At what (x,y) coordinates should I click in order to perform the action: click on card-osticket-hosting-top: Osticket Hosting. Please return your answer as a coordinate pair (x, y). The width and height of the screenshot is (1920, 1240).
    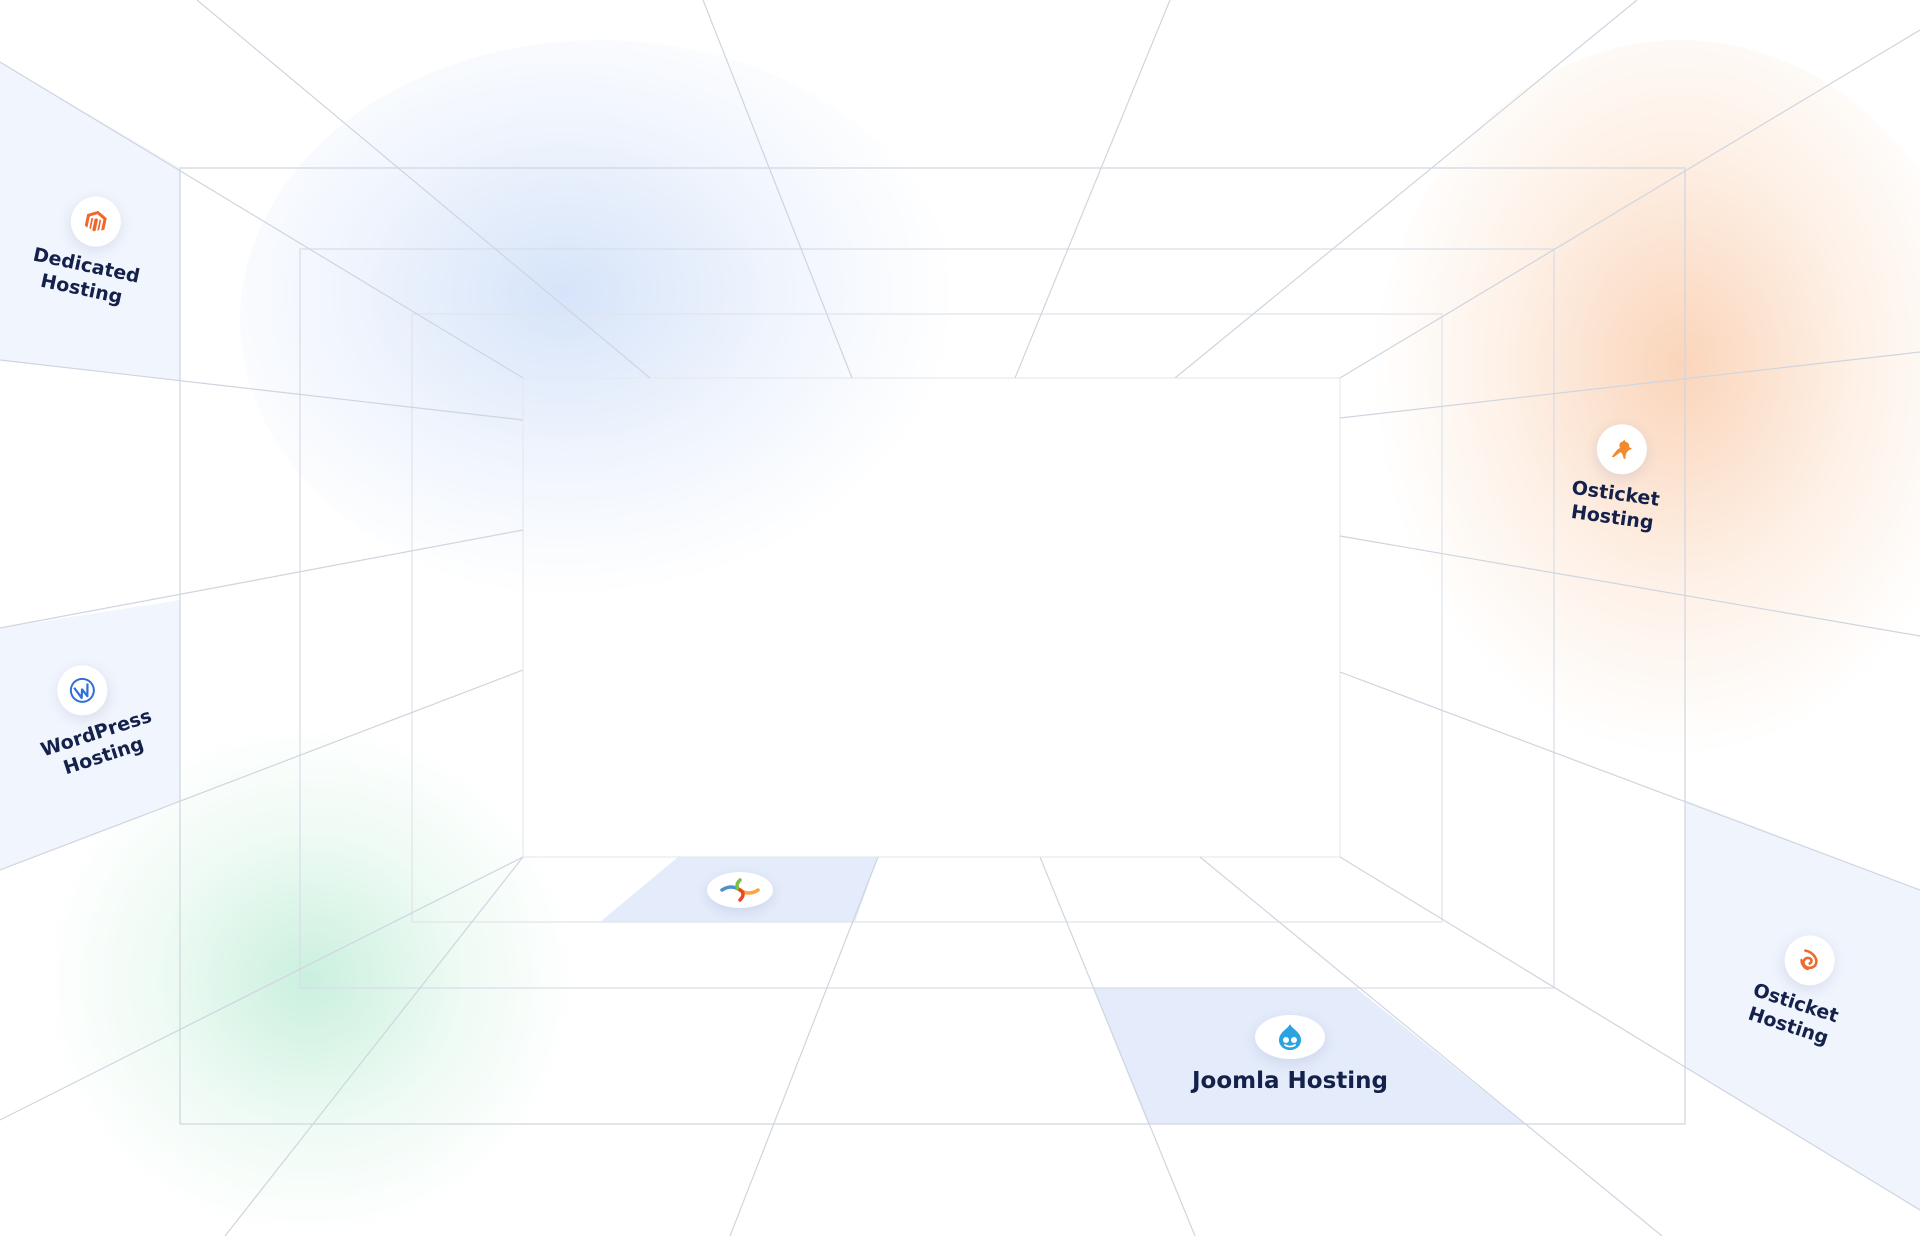
    Looking at the image, I should click on (1618, 477).